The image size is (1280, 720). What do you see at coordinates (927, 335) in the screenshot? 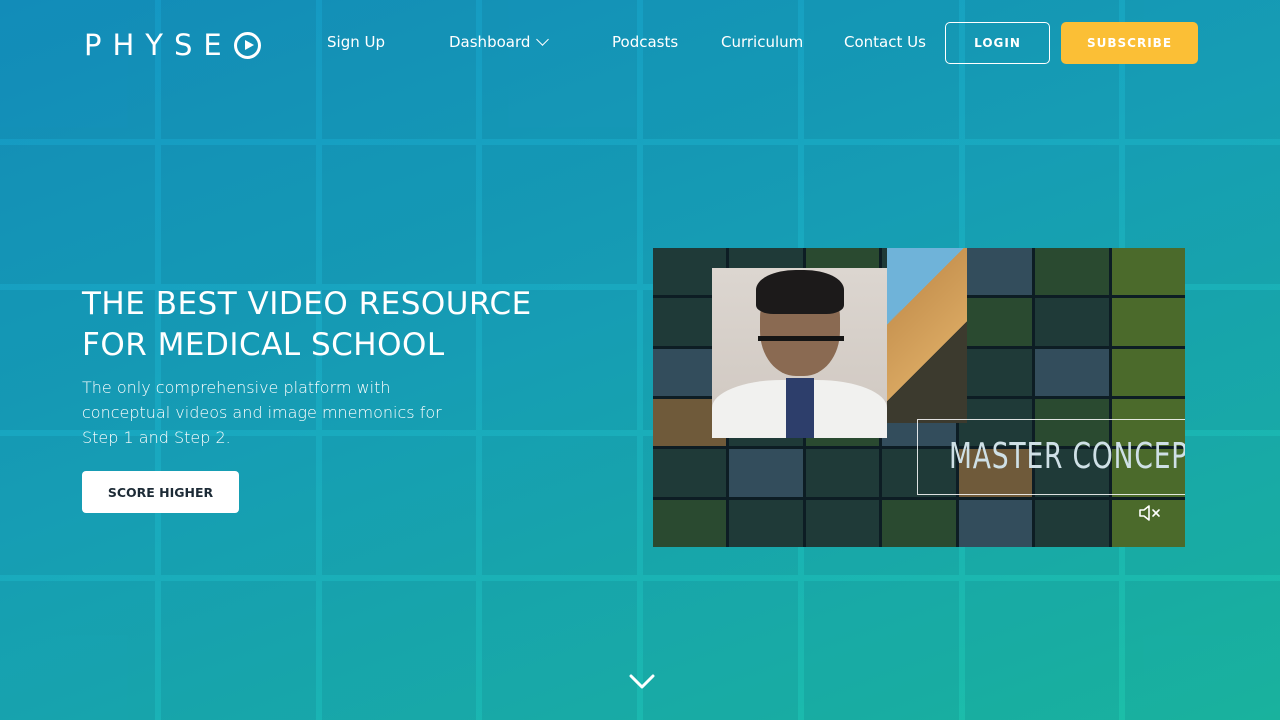
I see `house-illustration` at bounding box center [927, 335].